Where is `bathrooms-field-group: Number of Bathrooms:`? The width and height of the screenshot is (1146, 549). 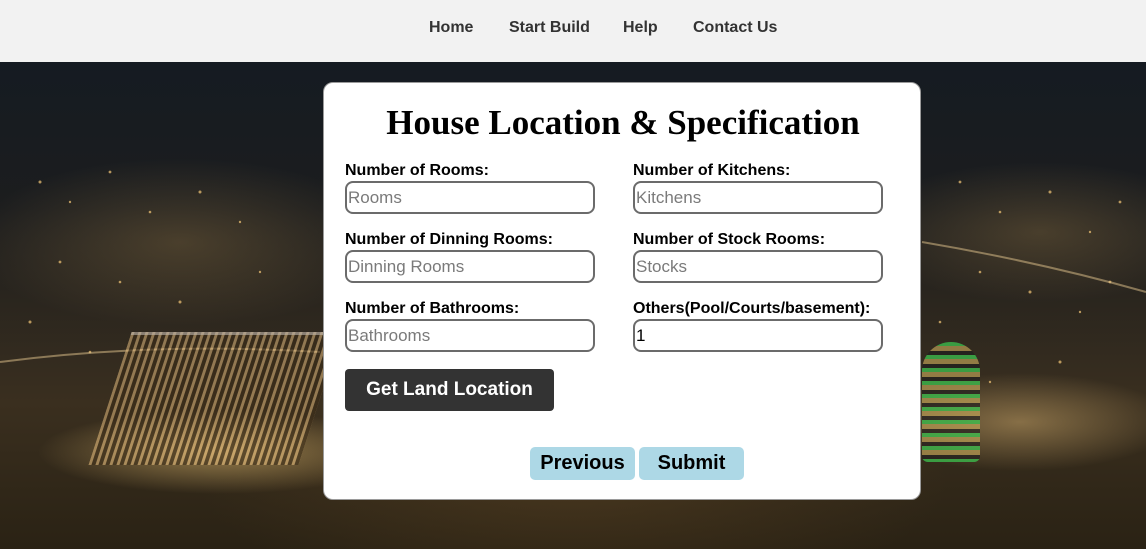
bathrooms-field-group: Number of Bathrooms: is located at coordinates (470, 326).